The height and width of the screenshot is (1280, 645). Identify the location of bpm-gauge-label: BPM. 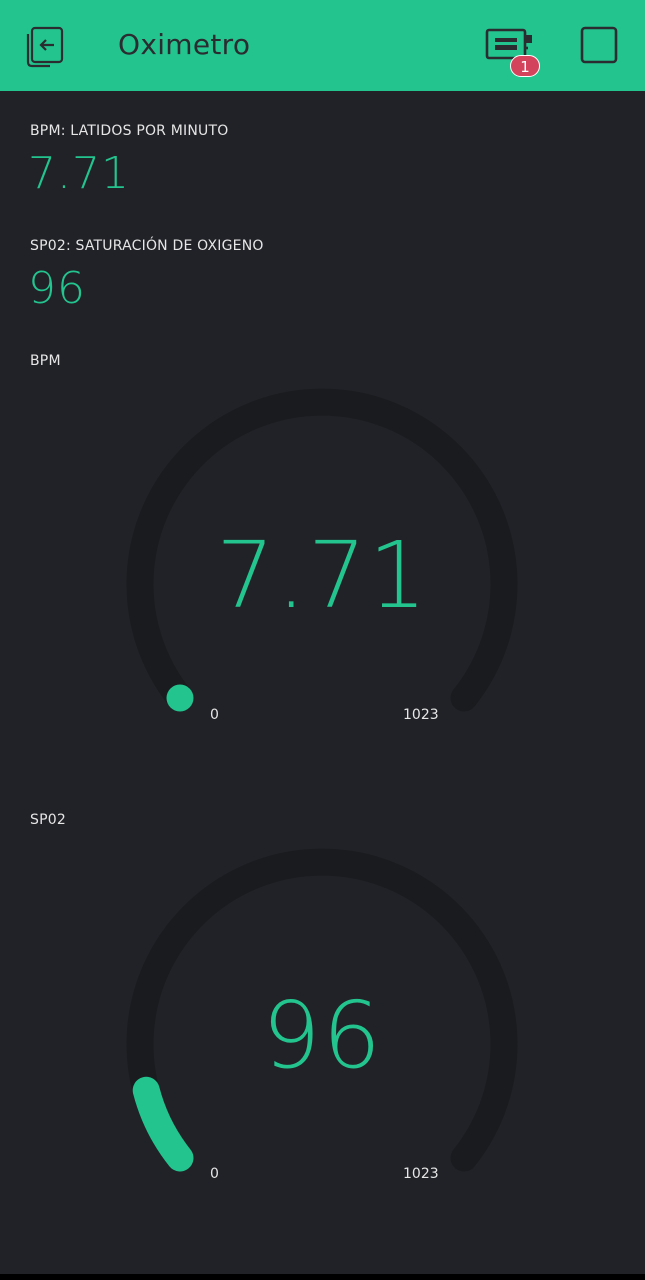
(45, 361).